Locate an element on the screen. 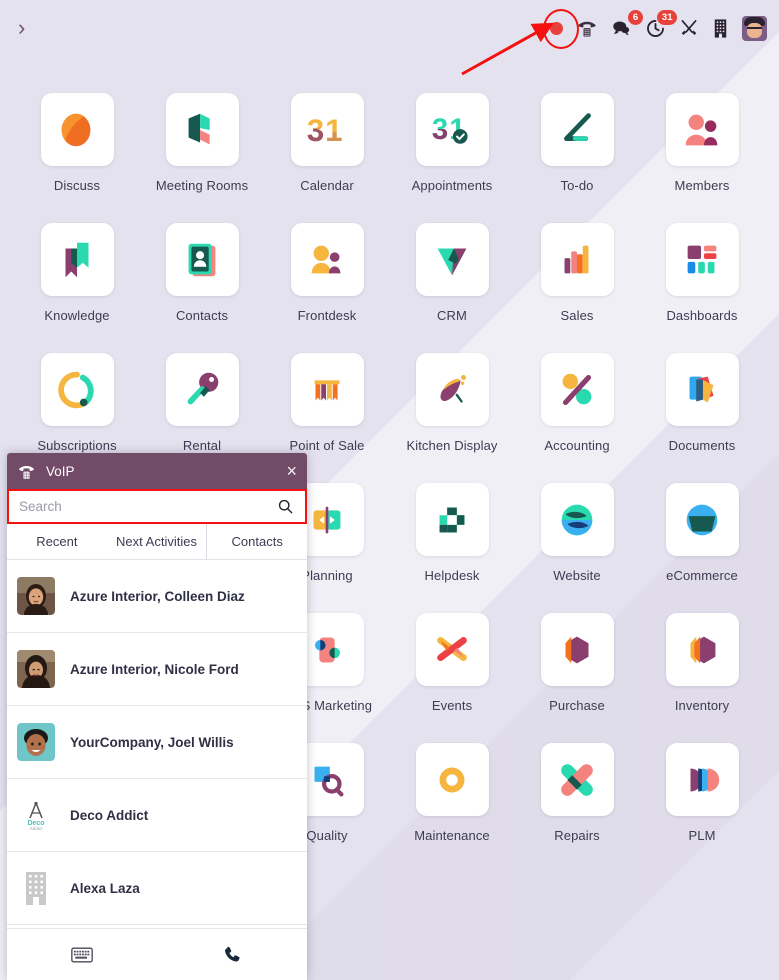  app-label: Frontdesk is located at coordinates (327, 315).